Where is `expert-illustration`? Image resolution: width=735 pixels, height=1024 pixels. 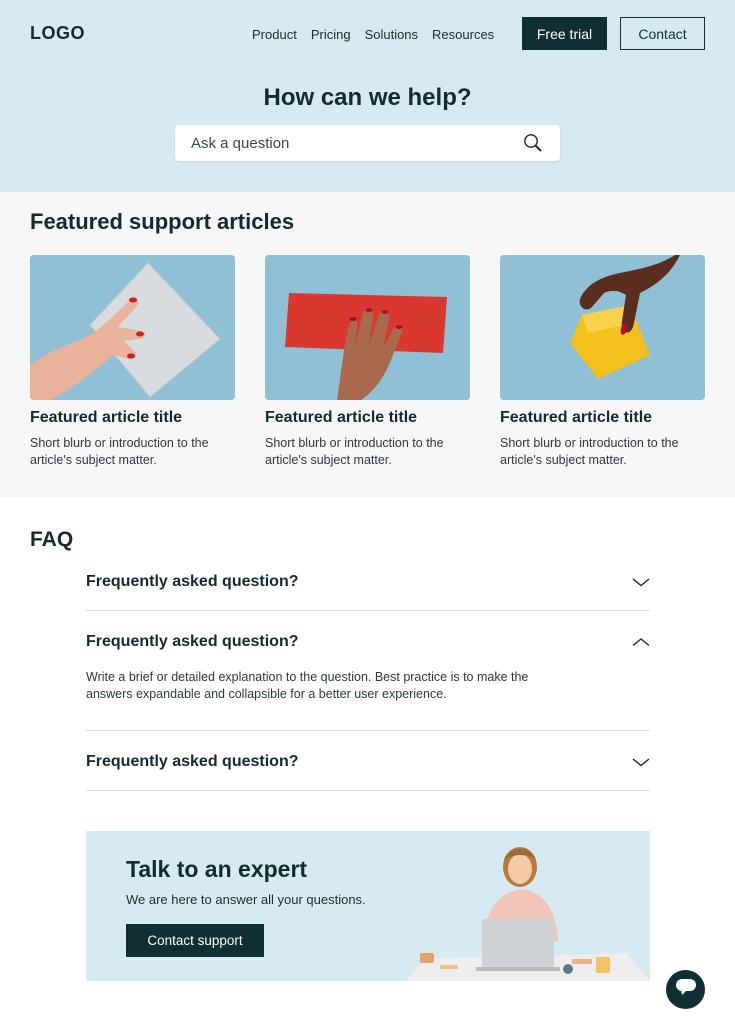 expert-illustration is located at coordinates (523, 906).